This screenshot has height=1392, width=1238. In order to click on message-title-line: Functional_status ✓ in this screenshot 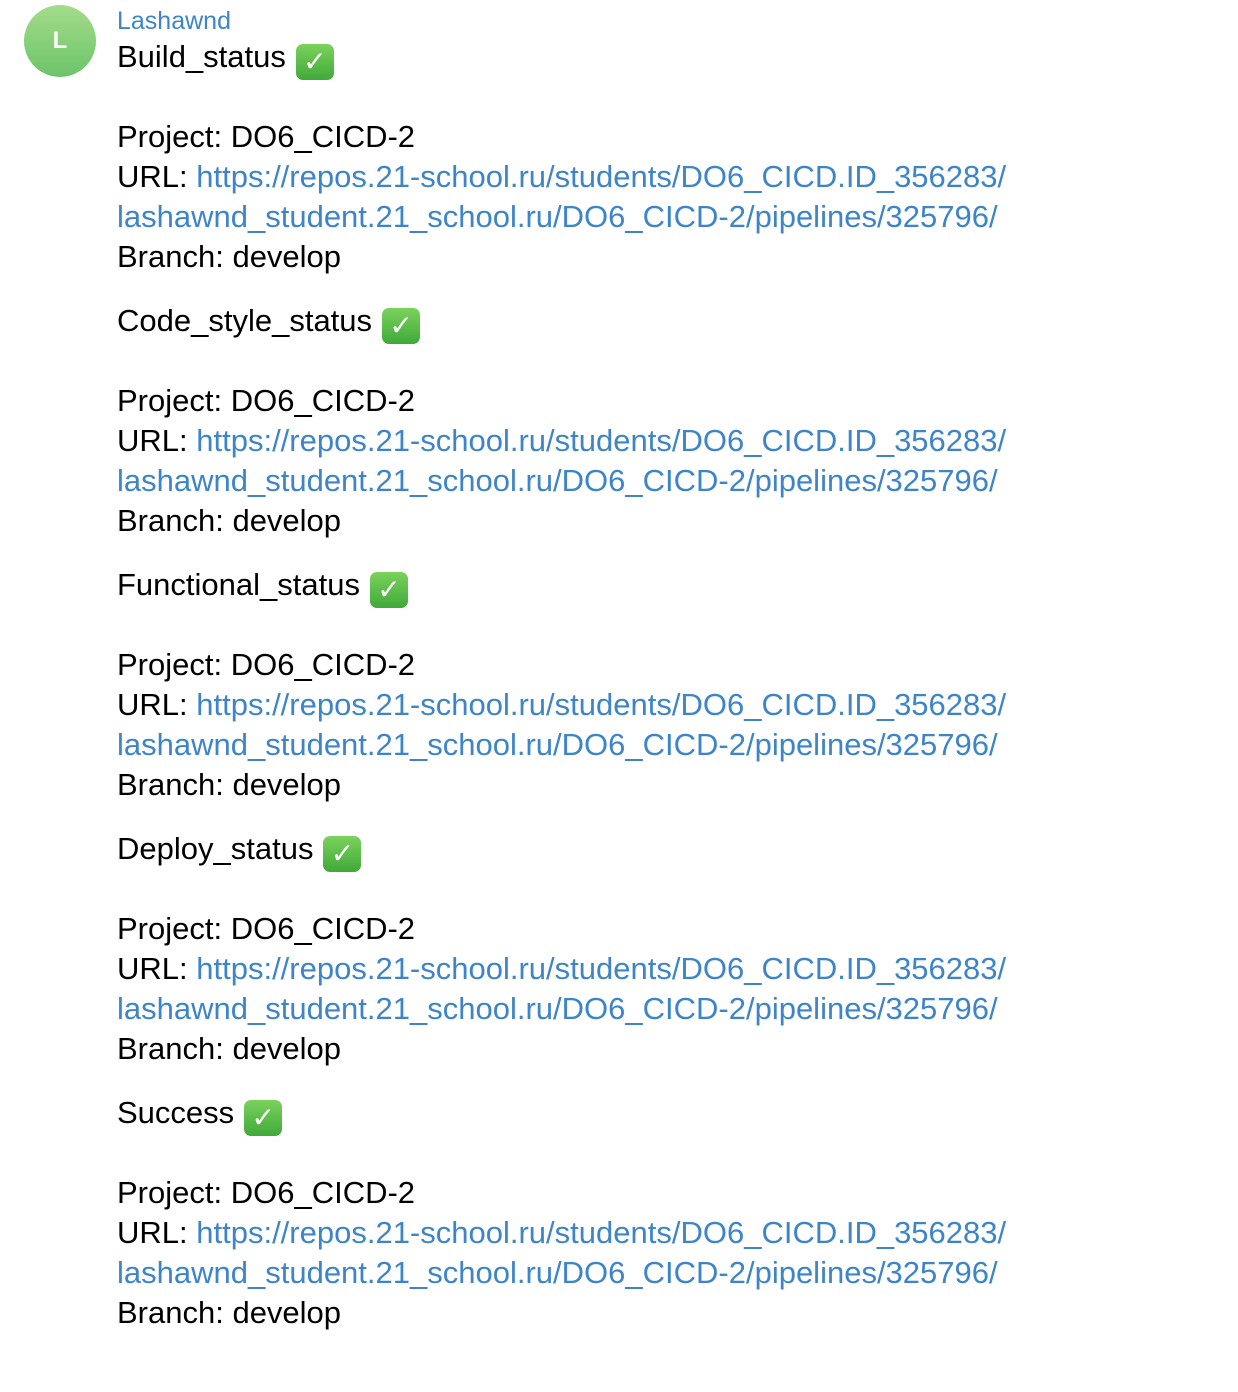, I will do `click(262, 586)`.